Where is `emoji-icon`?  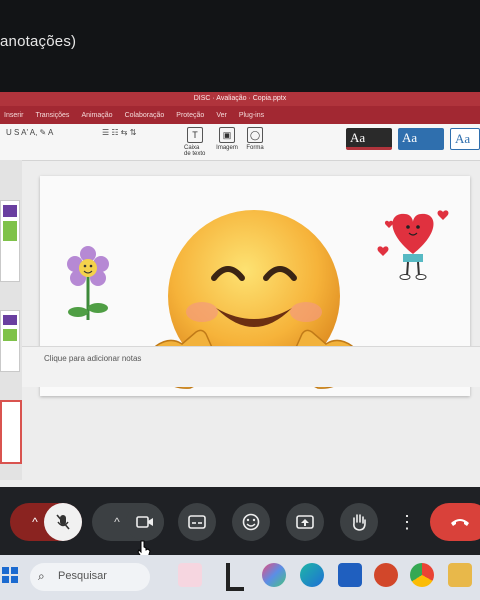
emoji-icon is located at coordinates (251, 522).